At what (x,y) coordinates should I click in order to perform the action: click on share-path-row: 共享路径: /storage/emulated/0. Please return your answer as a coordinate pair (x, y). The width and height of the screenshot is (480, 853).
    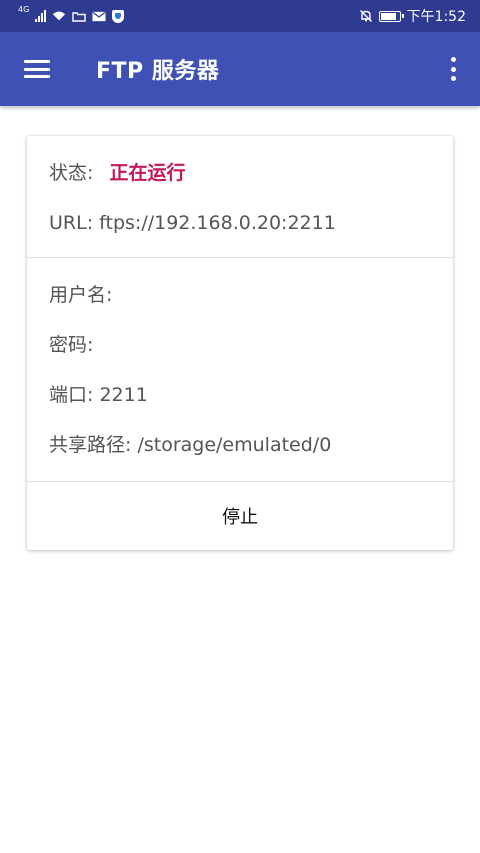
    Looking at the image, I should click on (240, 457).